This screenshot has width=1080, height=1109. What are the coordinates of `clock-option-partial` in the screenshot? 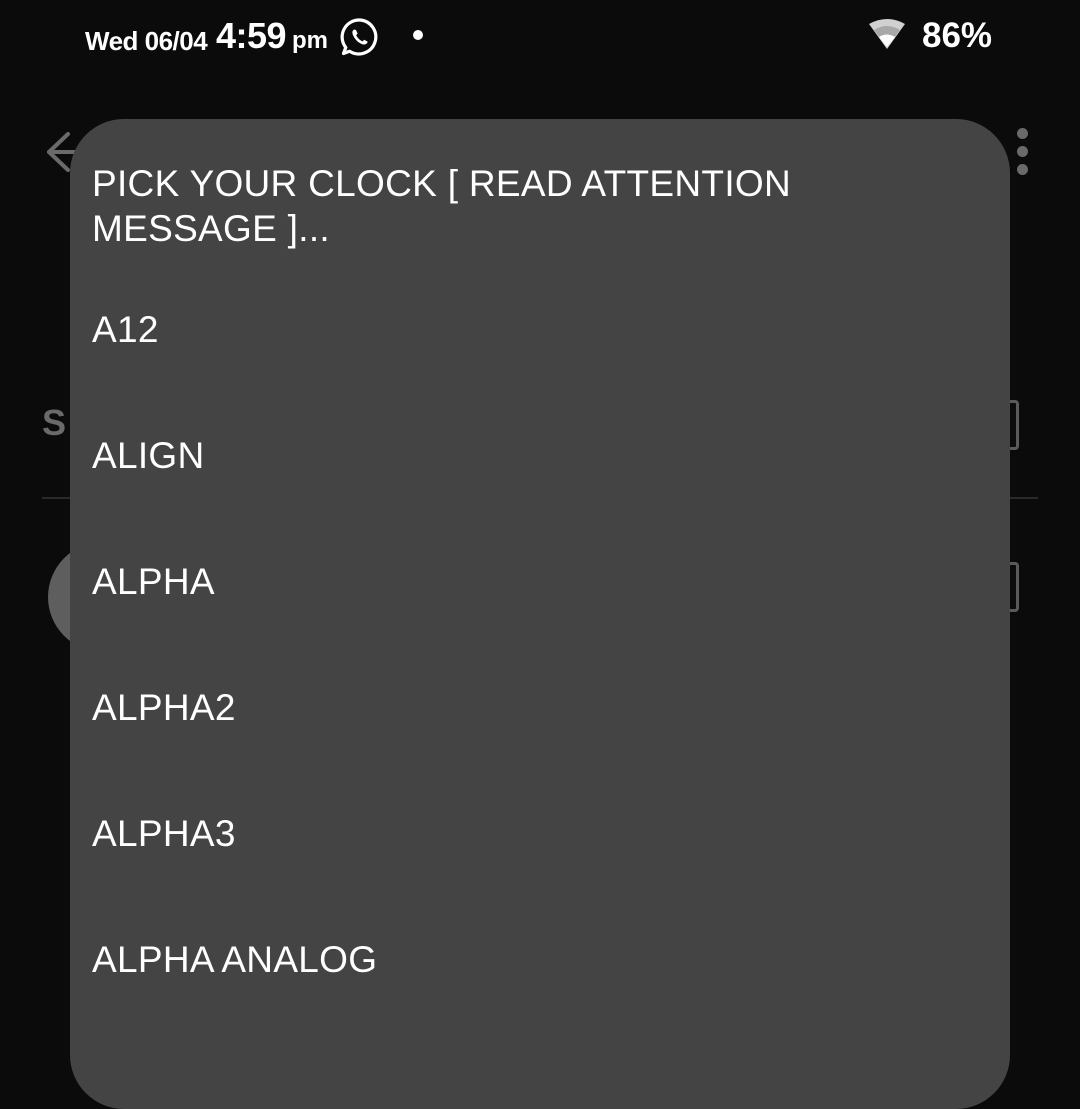 It's located at (540, 1066).